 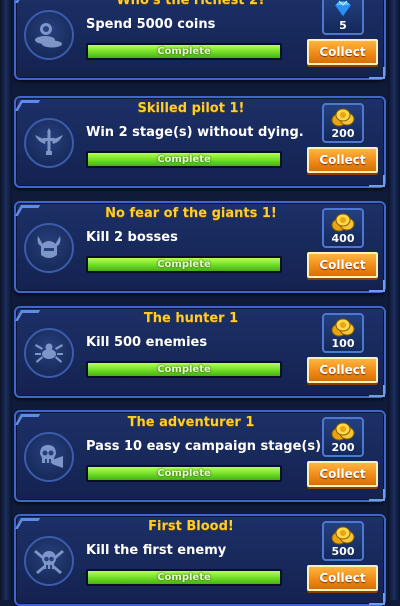 I want to click on reward-box: 100, so click(x=343, y=333).